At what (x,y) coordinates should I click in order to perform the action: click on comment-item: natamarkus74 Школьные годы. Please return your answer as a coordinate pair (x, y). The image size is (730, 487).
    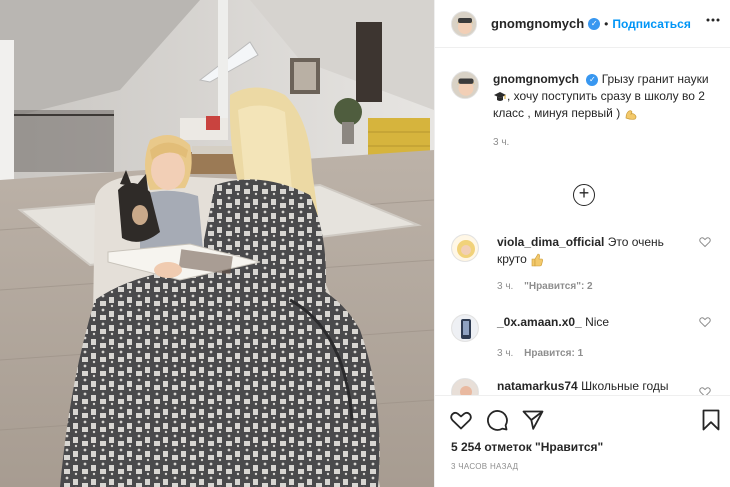
    Looking at the image, I should click on (584, 386).